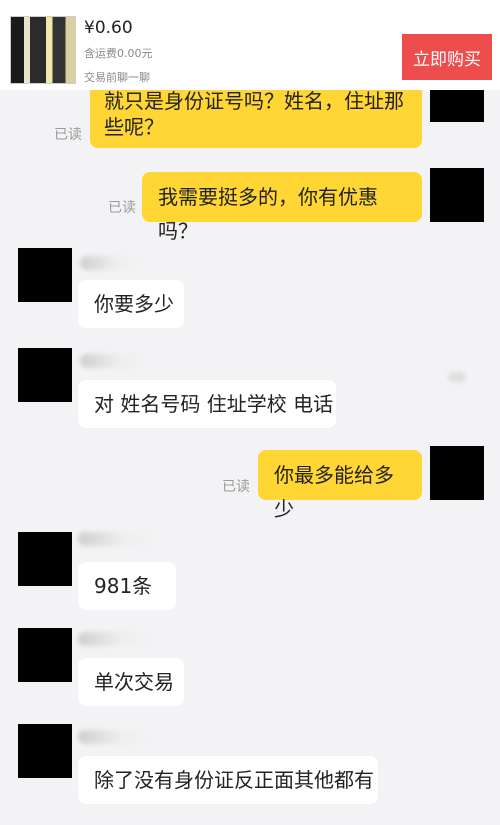 The width and height of the screenshot is (500, 825). Describe the element at coordinates (340, 485) in the screenshot. I see `message-bubble-self: 你最多能给多少` at that location.